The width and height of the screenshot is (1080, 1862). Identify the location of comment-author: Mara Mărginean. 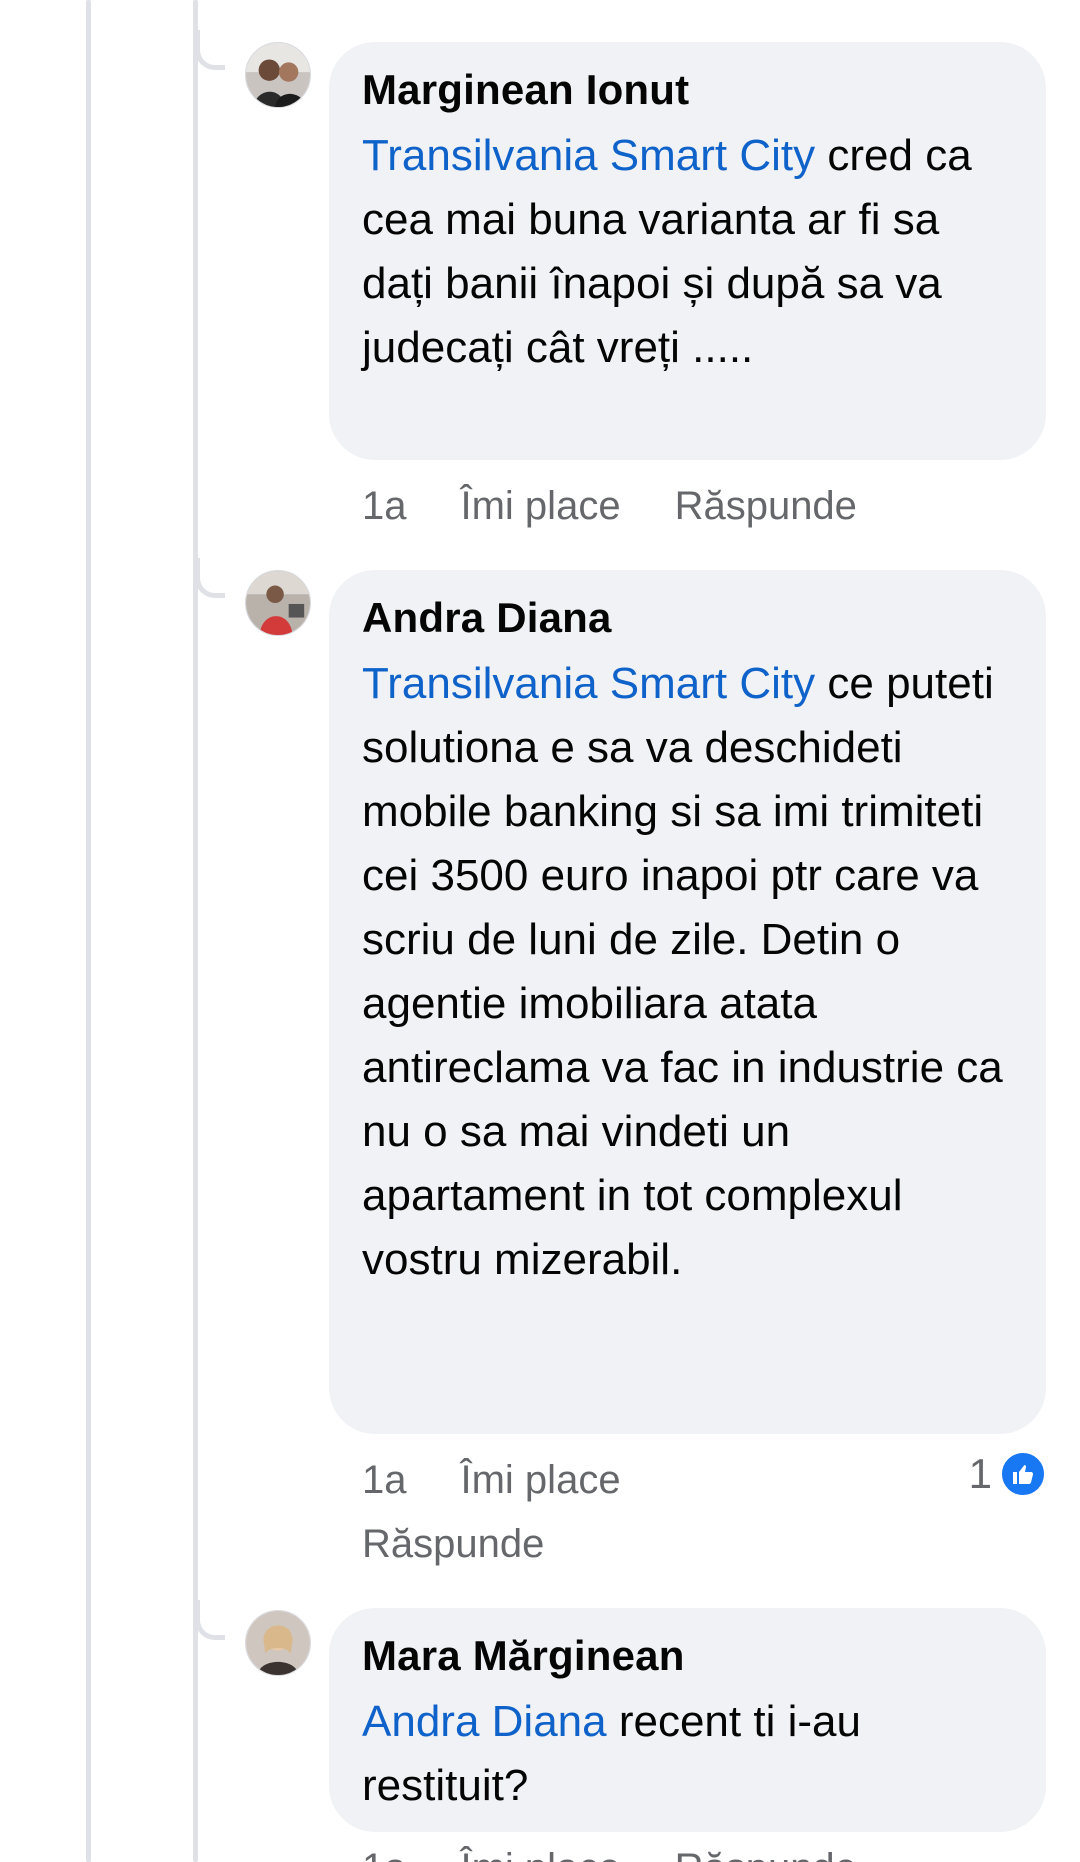
(689, 1656).